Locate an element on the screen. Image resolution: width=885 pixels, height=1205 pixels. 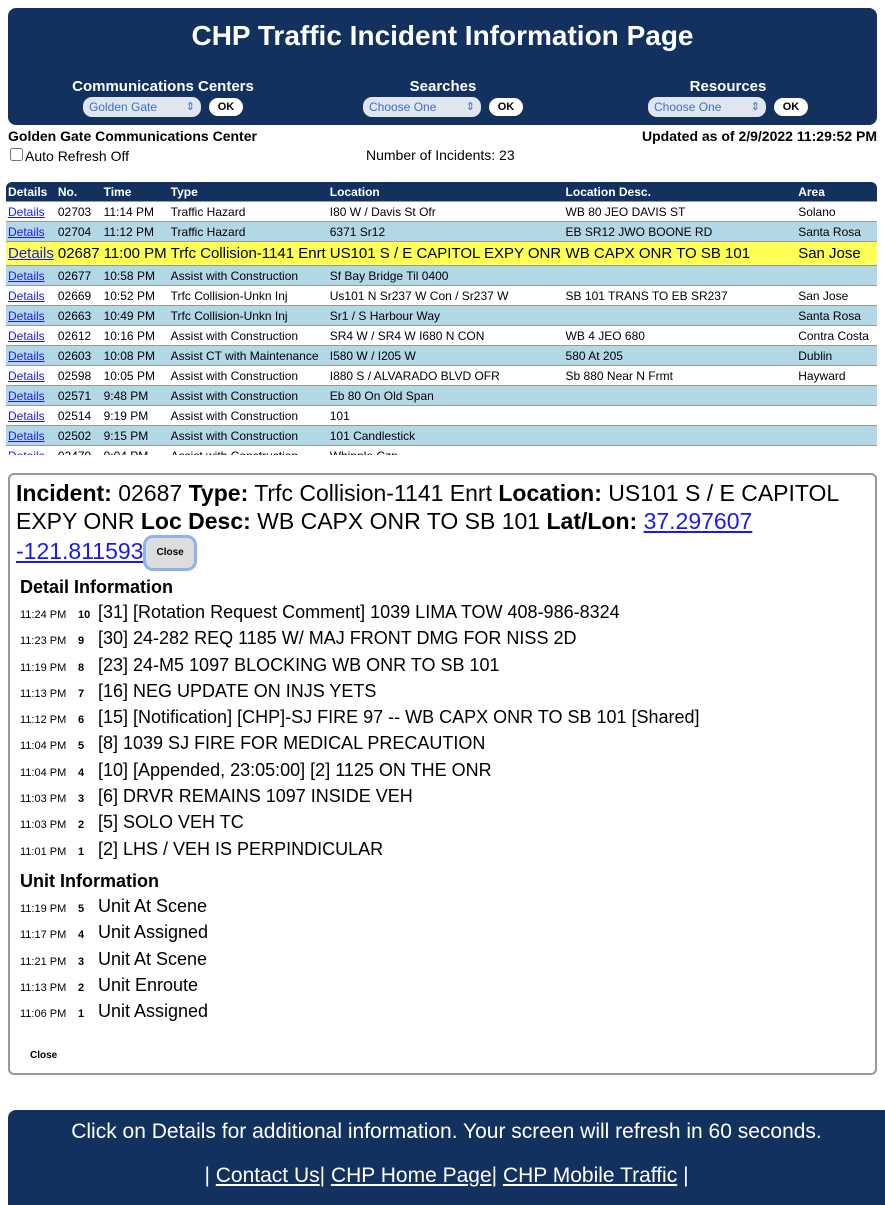
entry-time: 11:21 PM is located at coordinates (43, 961).